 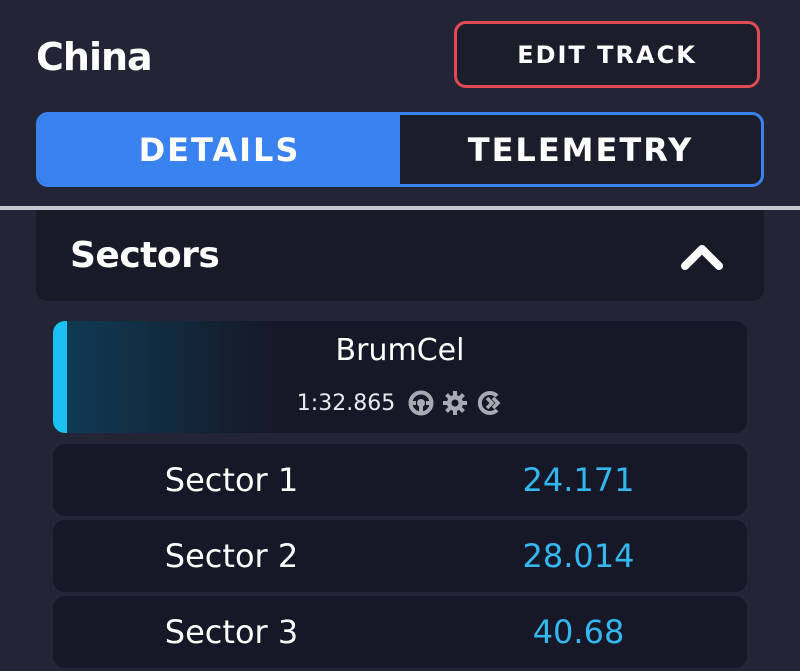 I want to click on gear-icon, so click(x=455, y=403).